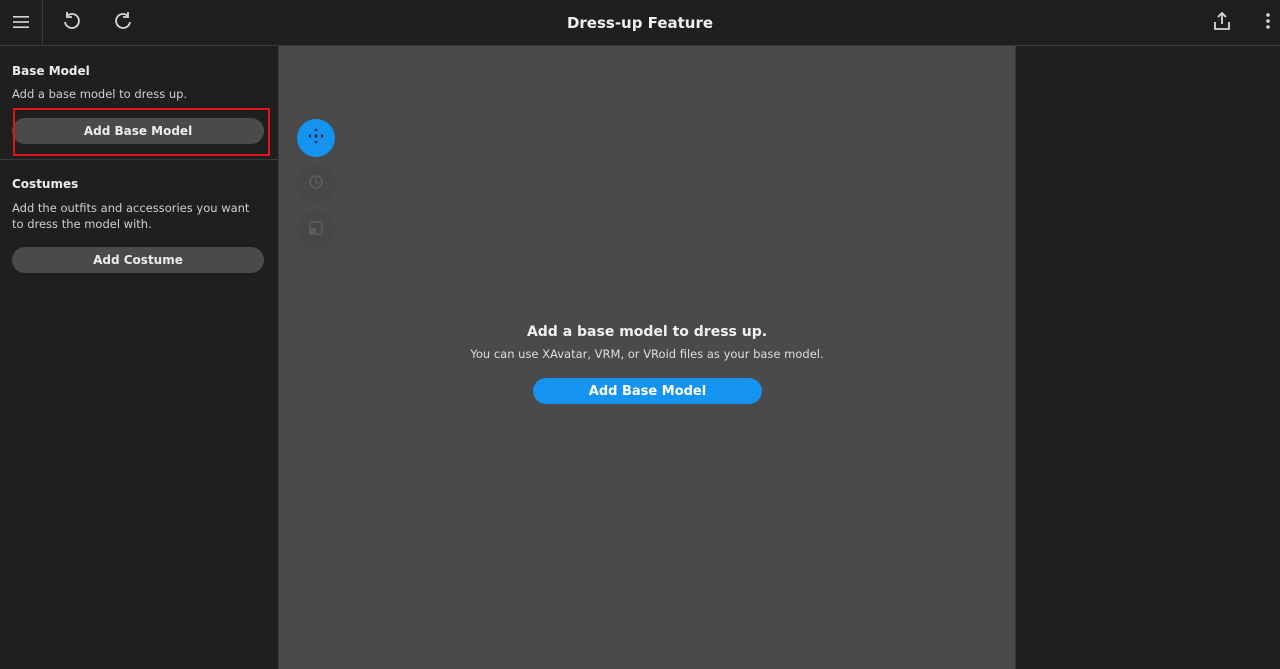 This screenshot has height=669, width=1280. I want to click on rotate-tool-button, so click(316, 184).